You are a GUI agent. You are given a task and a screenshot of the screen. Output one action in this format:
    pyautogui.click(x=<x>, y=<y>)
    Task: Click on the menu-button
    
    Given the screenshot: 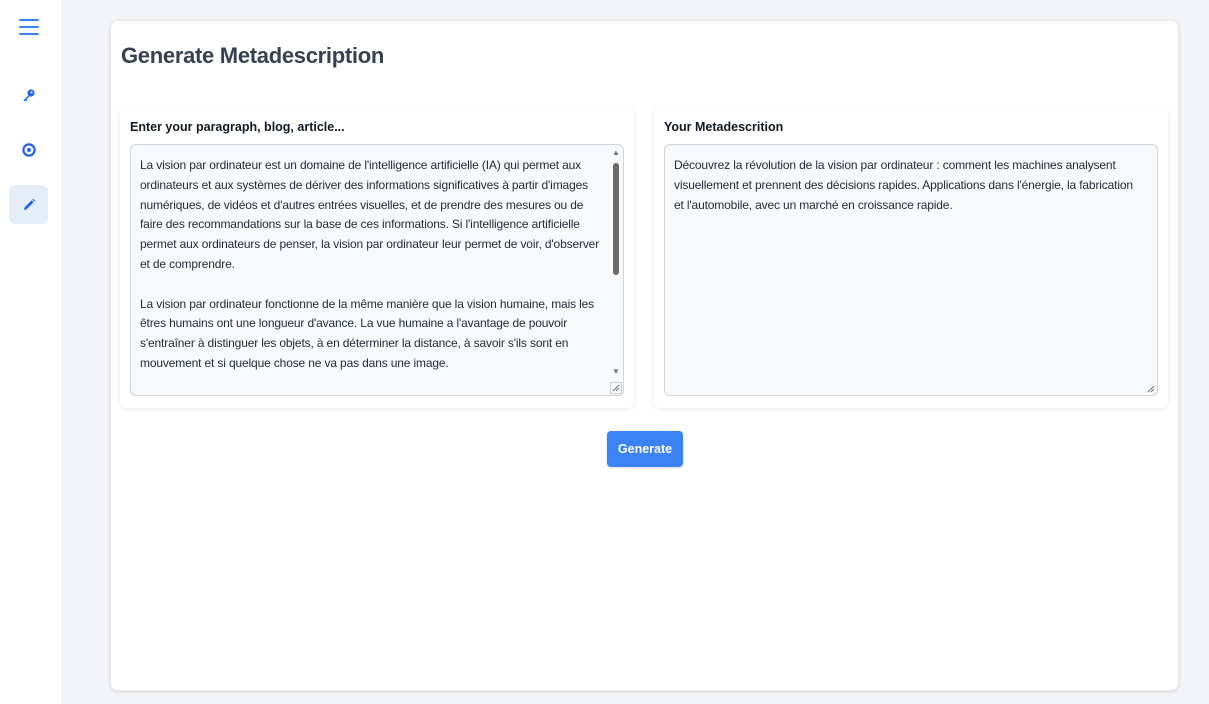 What is the action you would take?
    pyautogui.click(x=28, y=26)
    